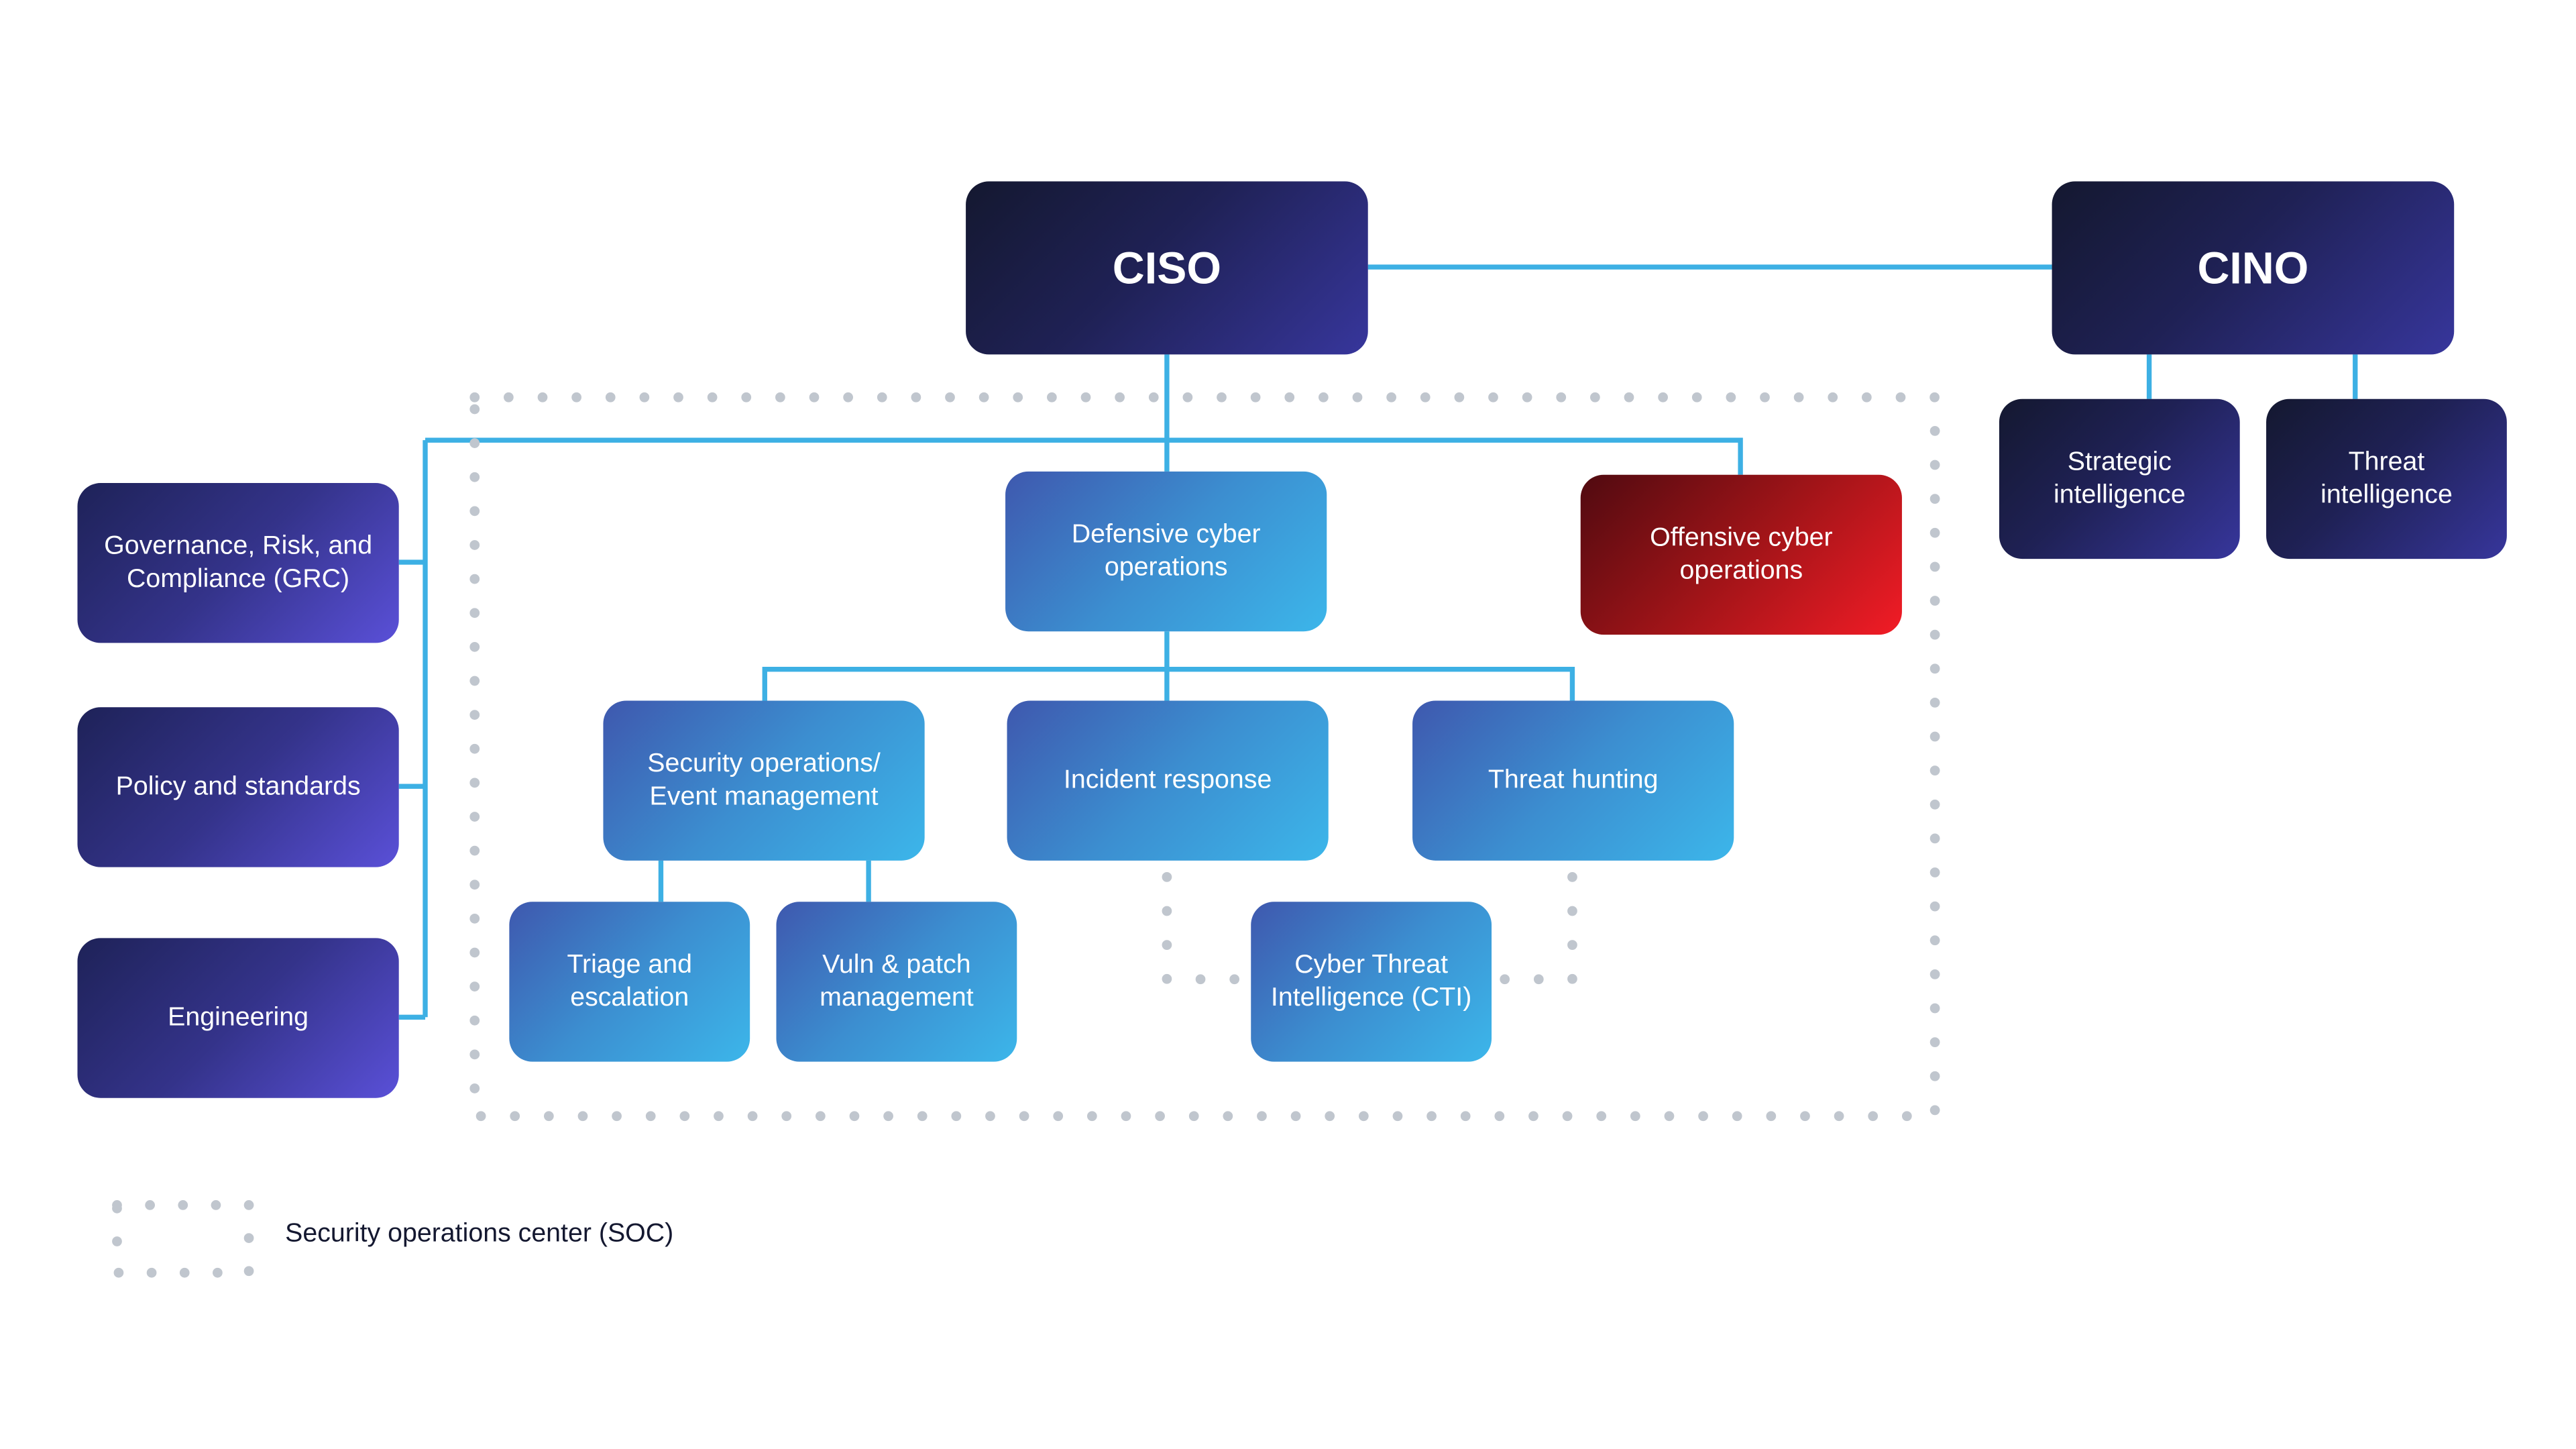 The width and height of the screenshot is (2576, 1449). What do you see at coordinates (764, 881) in the screenshot?
I see `soc-children-lines` at bounding box center [764, 881].